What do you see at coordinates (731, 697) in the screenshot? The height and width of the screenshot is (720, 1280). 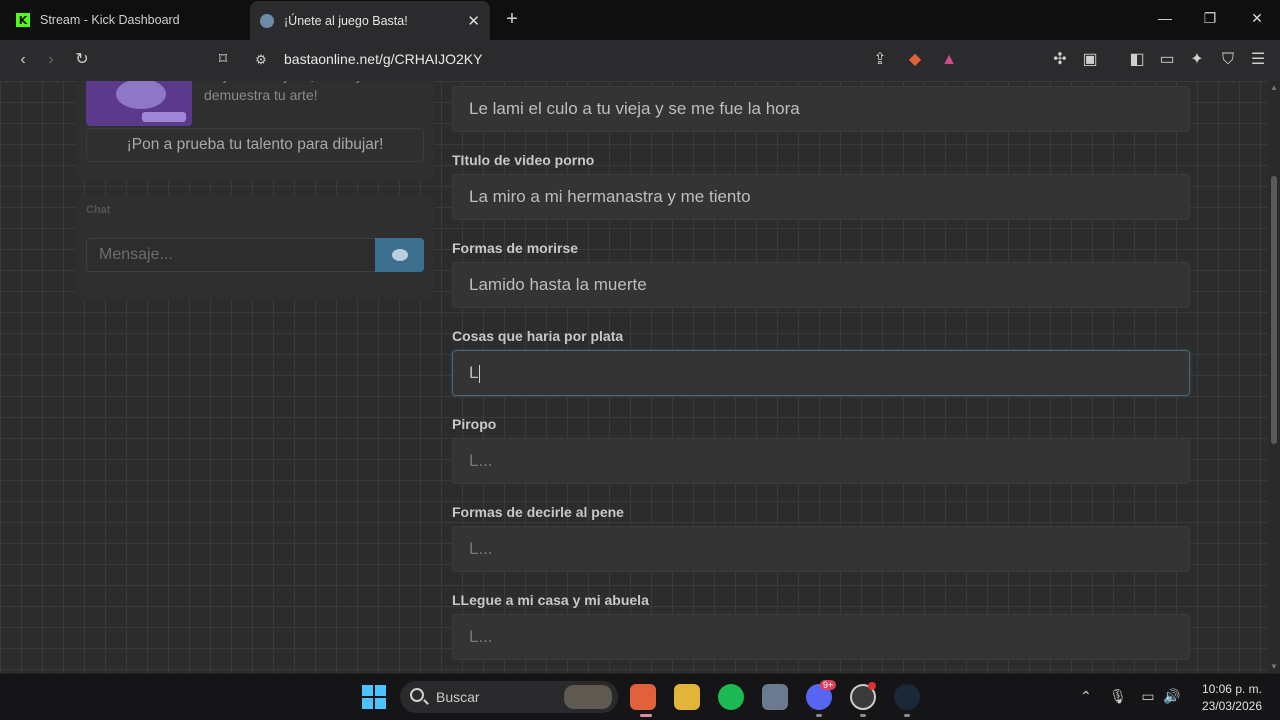 I see `spotify-icon` at bounding box center [731, 697].